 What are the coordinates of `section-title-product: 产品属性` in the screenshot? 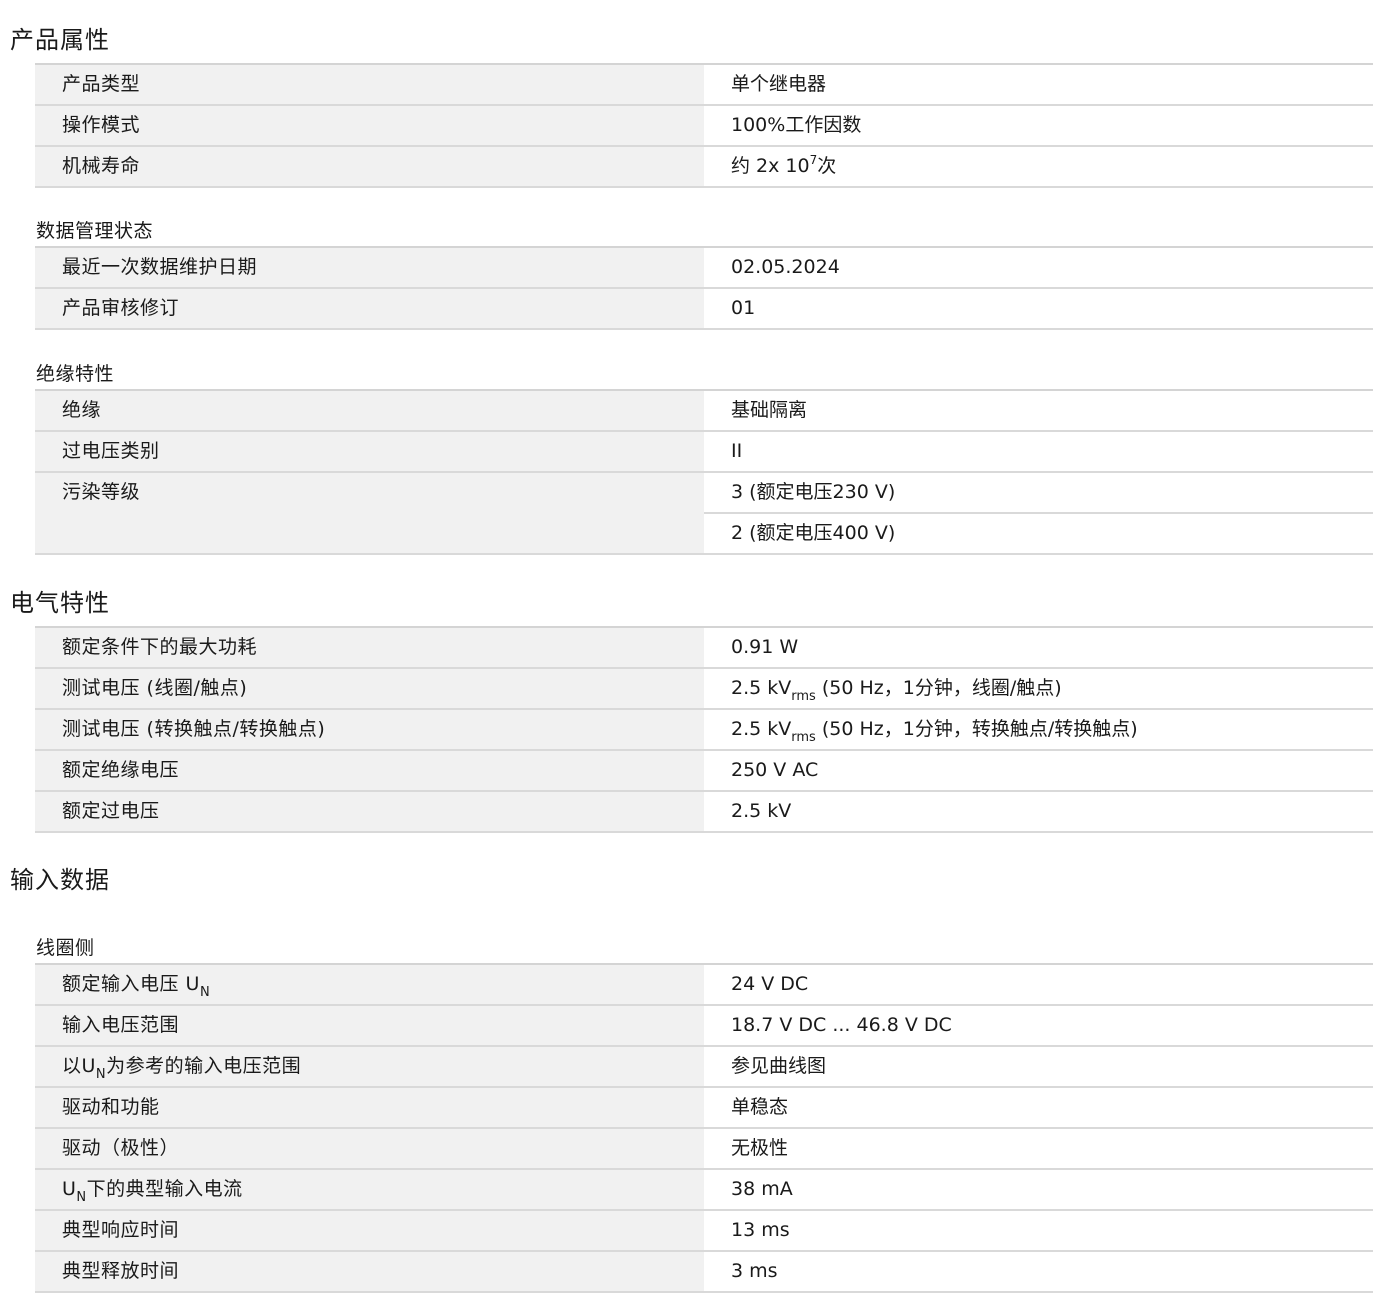 It's located at (60, 40).